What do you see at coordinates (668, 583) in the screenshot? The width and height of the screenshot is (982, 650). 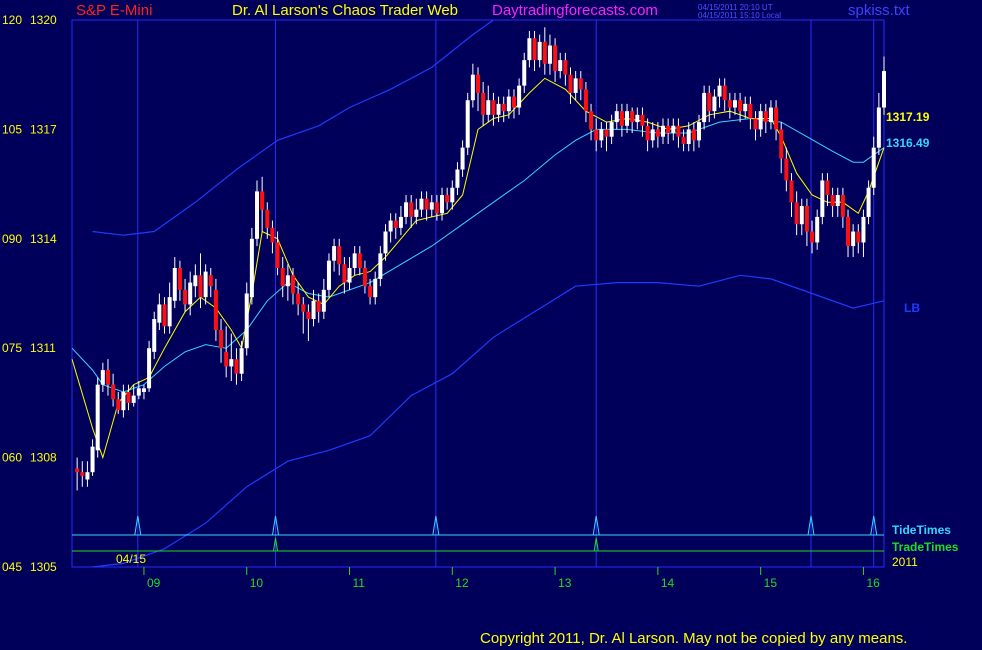 I see `x-tick-label-5: 14` at bounding box center [668, 583].